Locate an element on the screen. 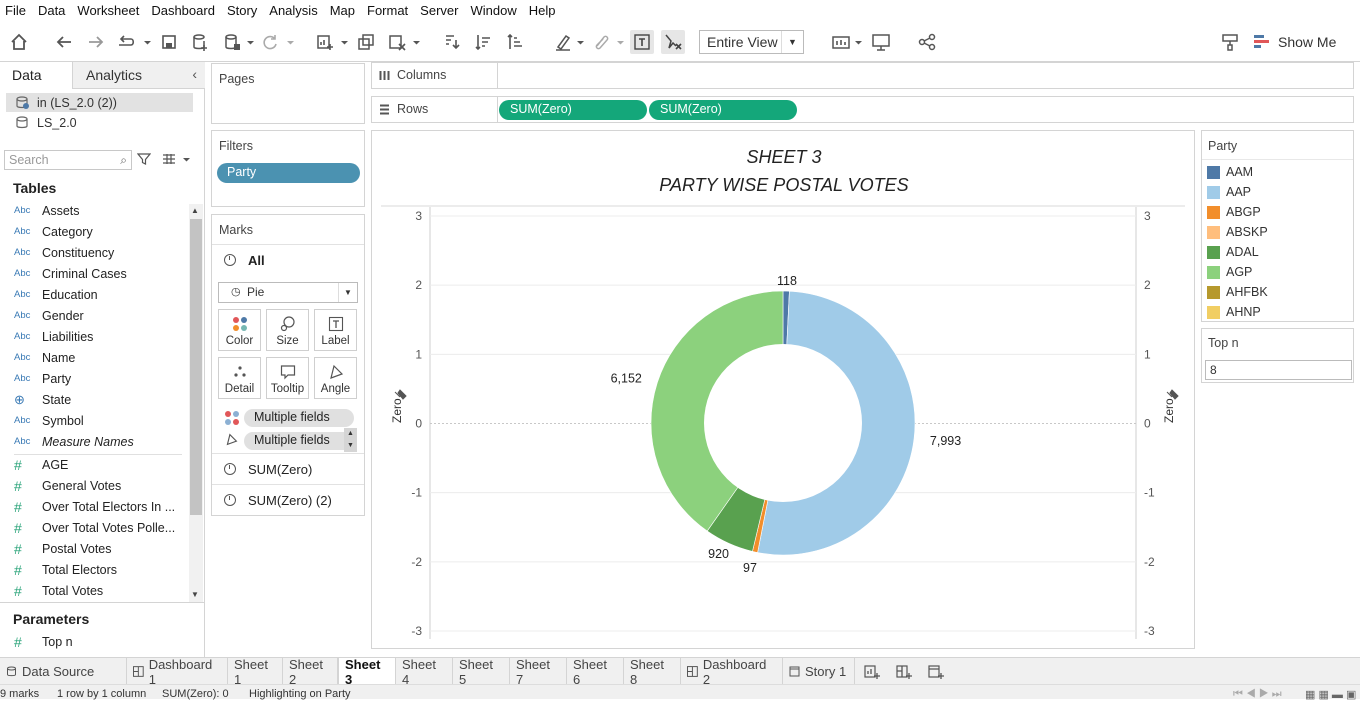  tab-sheet-7: Sheet 7 is located at coordinates (538, 672).